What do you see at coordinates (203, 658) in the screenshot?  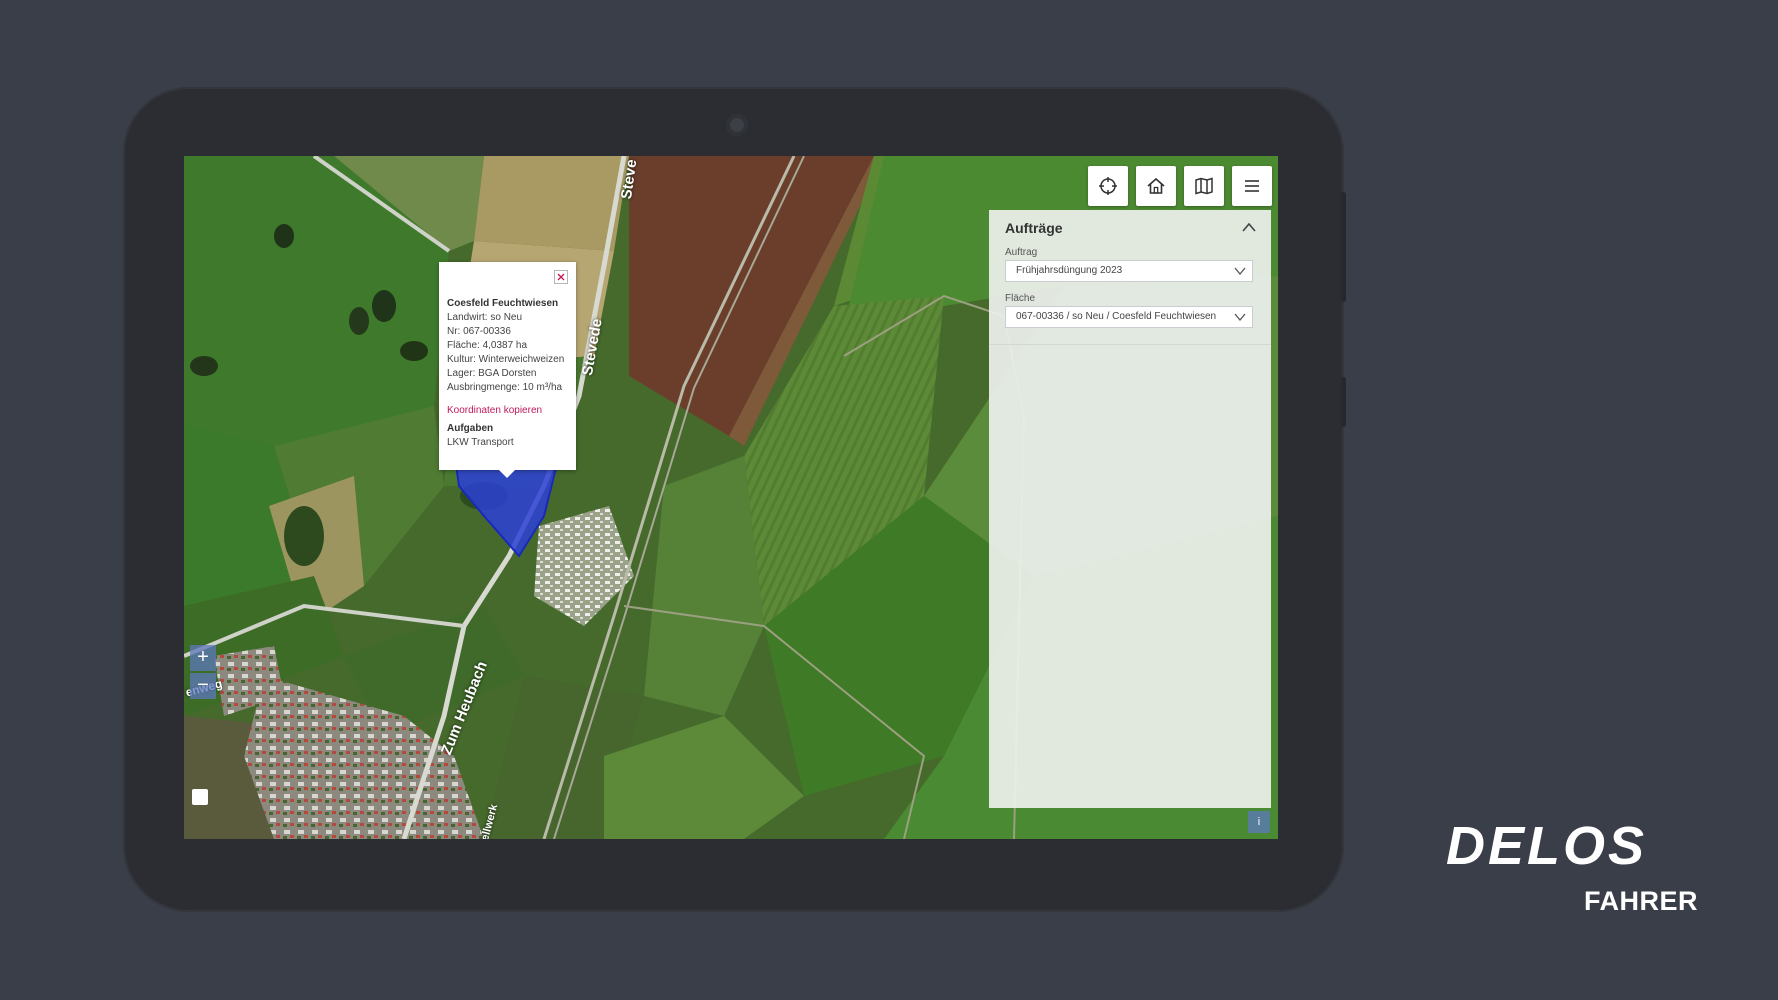 I see `zoom-in-button: +` at bounding box center [203, 658].